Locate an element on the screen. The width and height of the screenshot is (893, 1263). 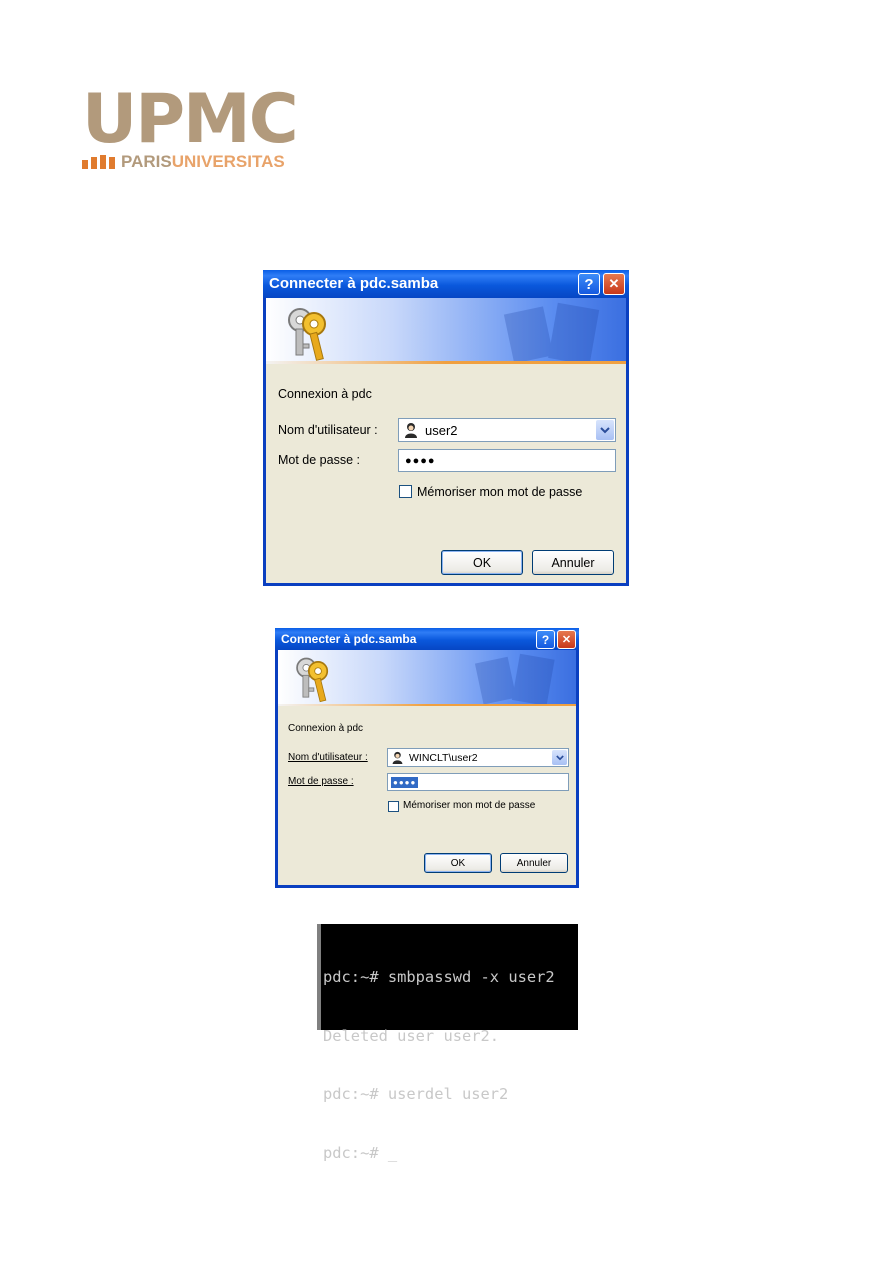
username-value: user2 is located at coordinates (441, 430).